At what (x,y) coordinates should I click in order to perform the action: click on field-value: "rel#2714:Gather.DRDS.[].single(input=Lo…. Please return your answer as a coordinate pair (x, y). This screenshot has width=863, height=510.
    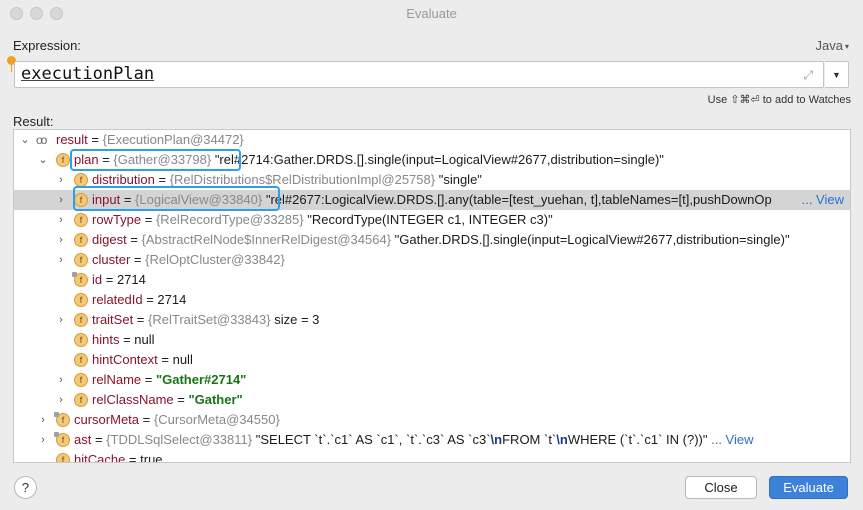
    Looking at the image, I should click on (439, 159).